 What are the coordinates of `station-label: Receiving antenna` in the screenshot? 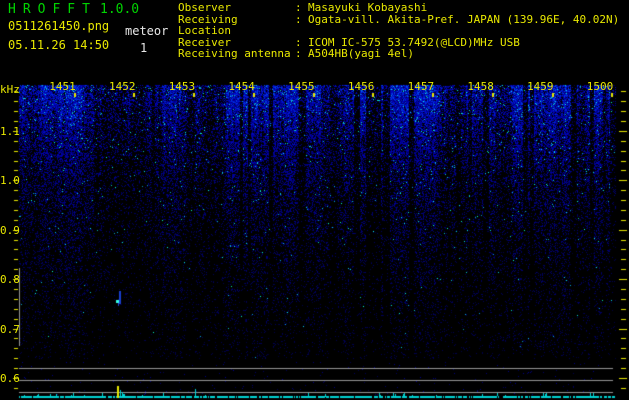 It's located at (234, 53).